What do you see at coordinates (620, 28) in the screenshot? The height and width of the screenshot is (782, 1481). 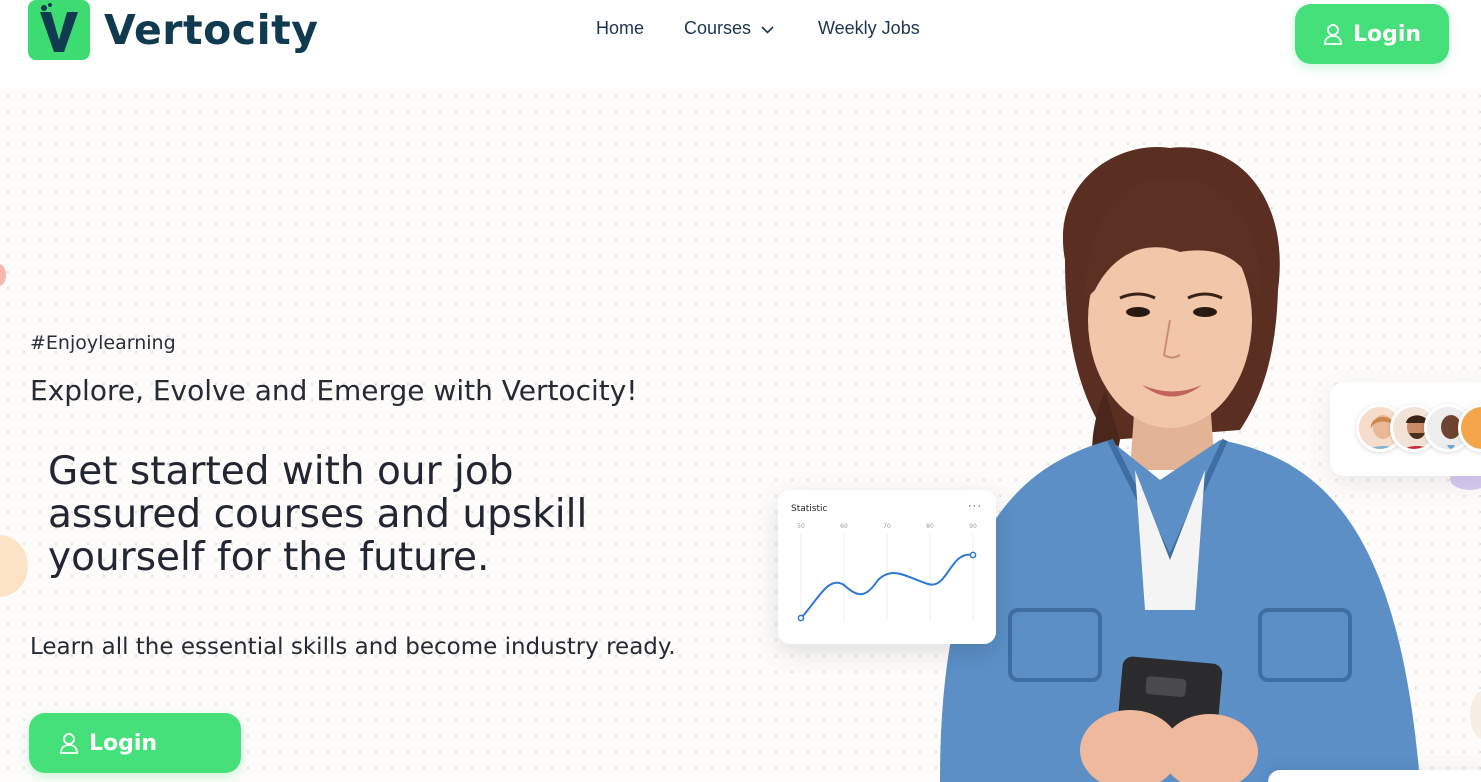 I see `nav-home: Home` at bounding box center [620, 28].